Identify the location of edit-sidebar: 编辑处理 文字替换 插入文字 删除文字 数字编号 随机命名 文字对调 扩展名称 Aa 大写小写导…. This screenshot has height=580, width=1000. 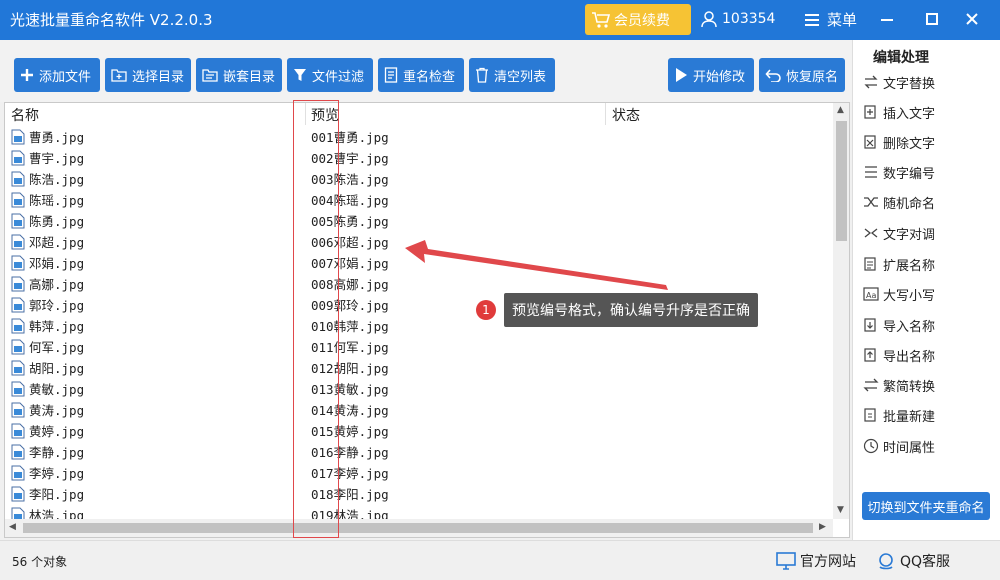
(926, 290).